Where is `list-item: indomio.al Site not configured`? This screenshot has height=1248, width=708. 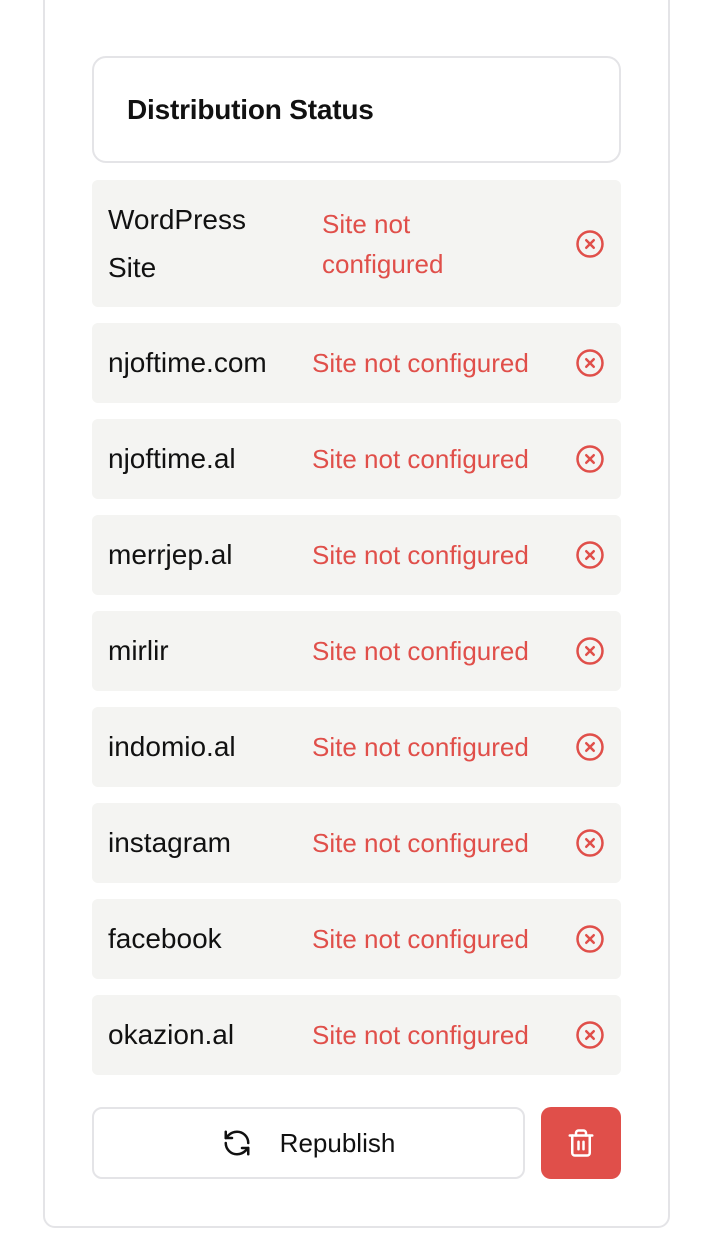 list-item: indomio.al Site not configured is located at coordinates (356, 747).